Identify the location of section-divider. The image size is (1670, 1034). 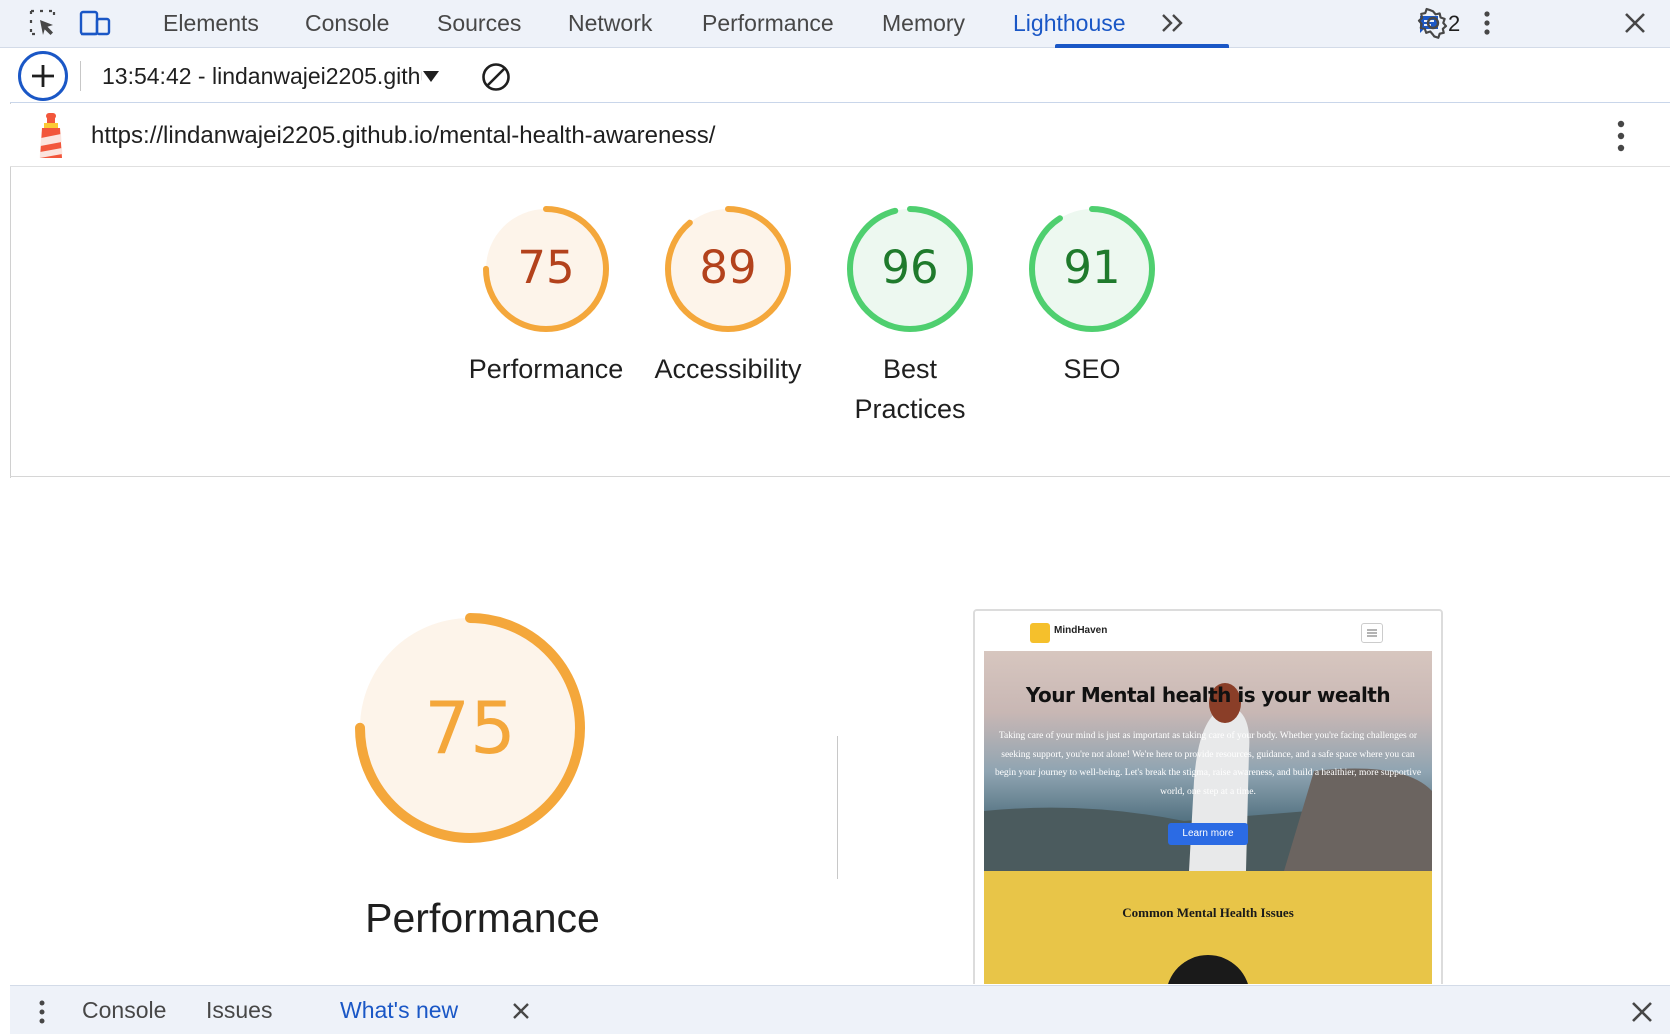
(837, 807).